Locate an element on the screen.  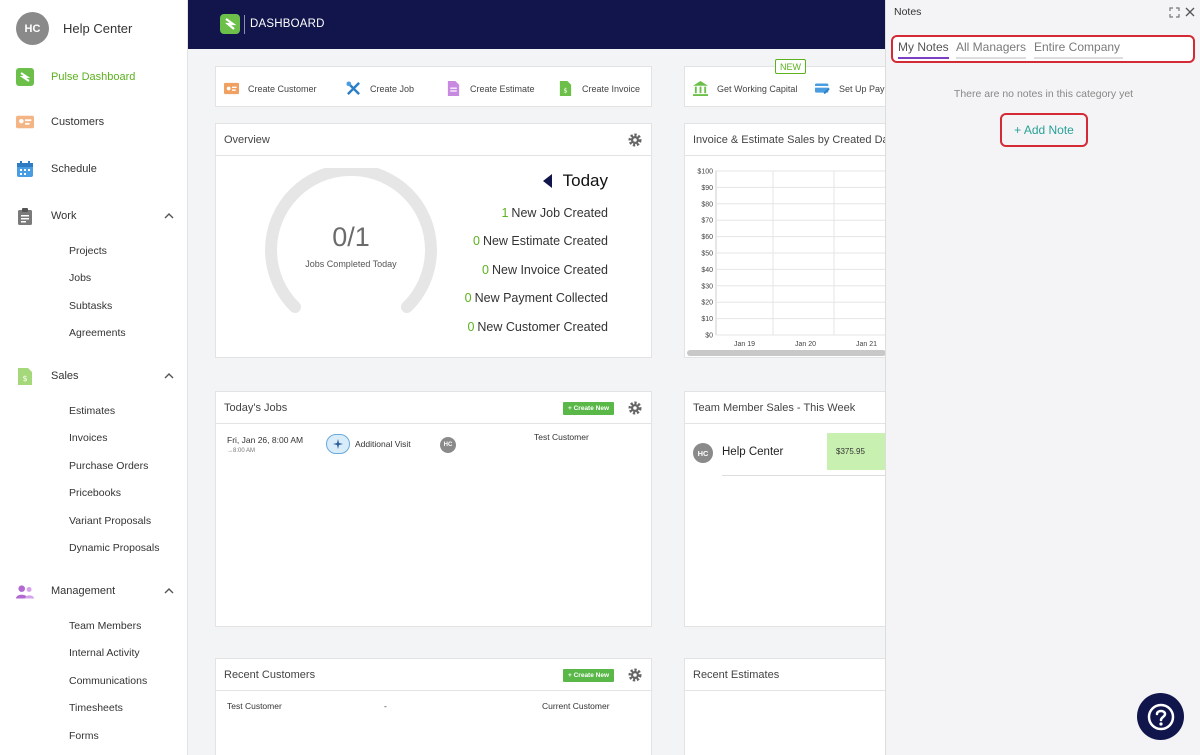
tools-icon is located at coordinates (353, 88).